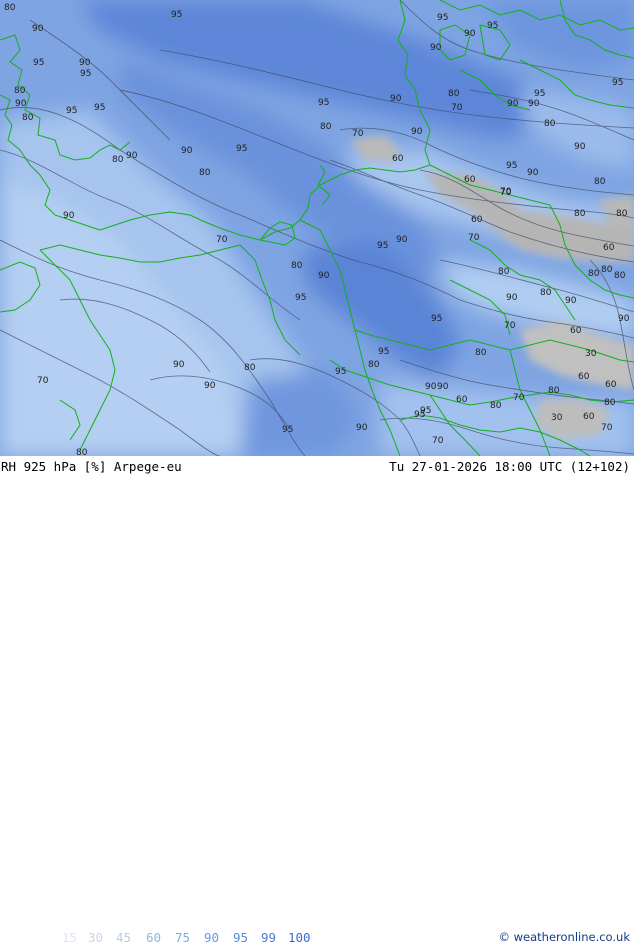 This screenshot has height=945, width=634. Describe the element at coordinates (509, 466) in the screenshot. I see `valid-time: Tu 27-01-2026 18:00 UTC (12+102)` at that location.